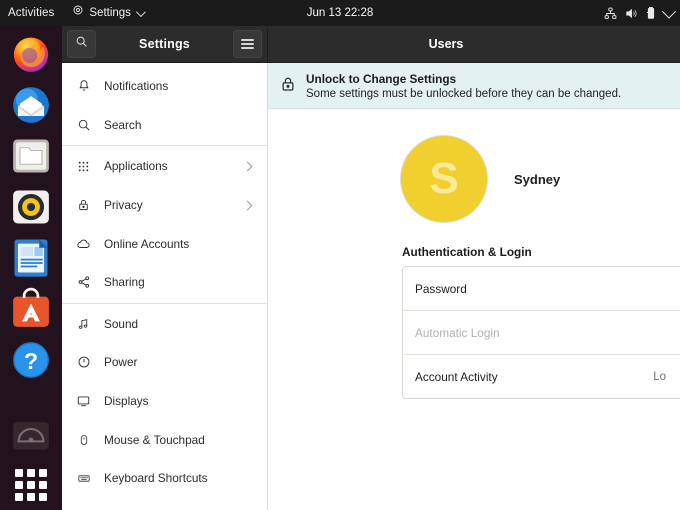  I want to click on keyboard-icon, so click(83, 478).